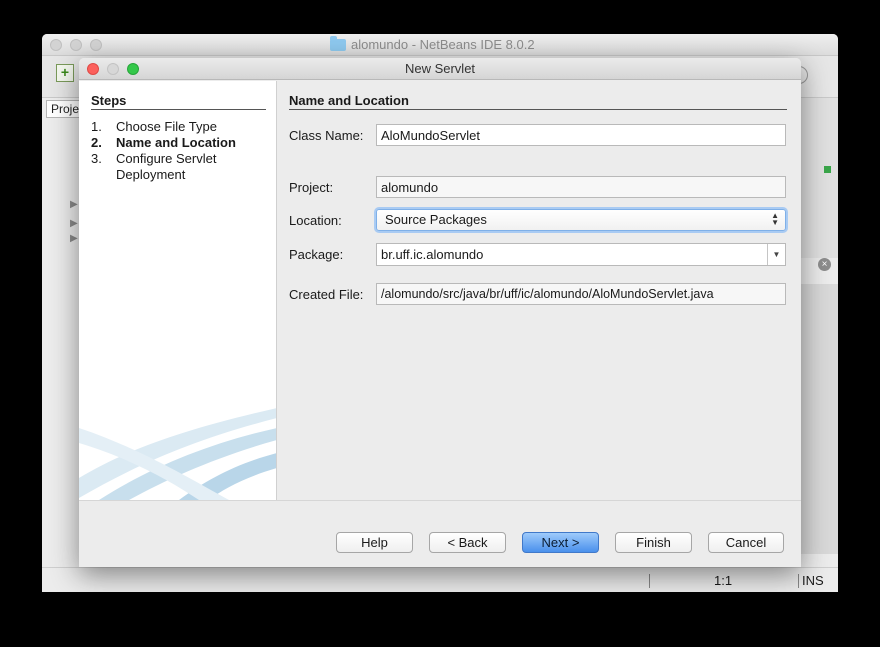  Describe the element at coordinates (96, 158) in the screenshot. I see `step-number: 3.` at that location.